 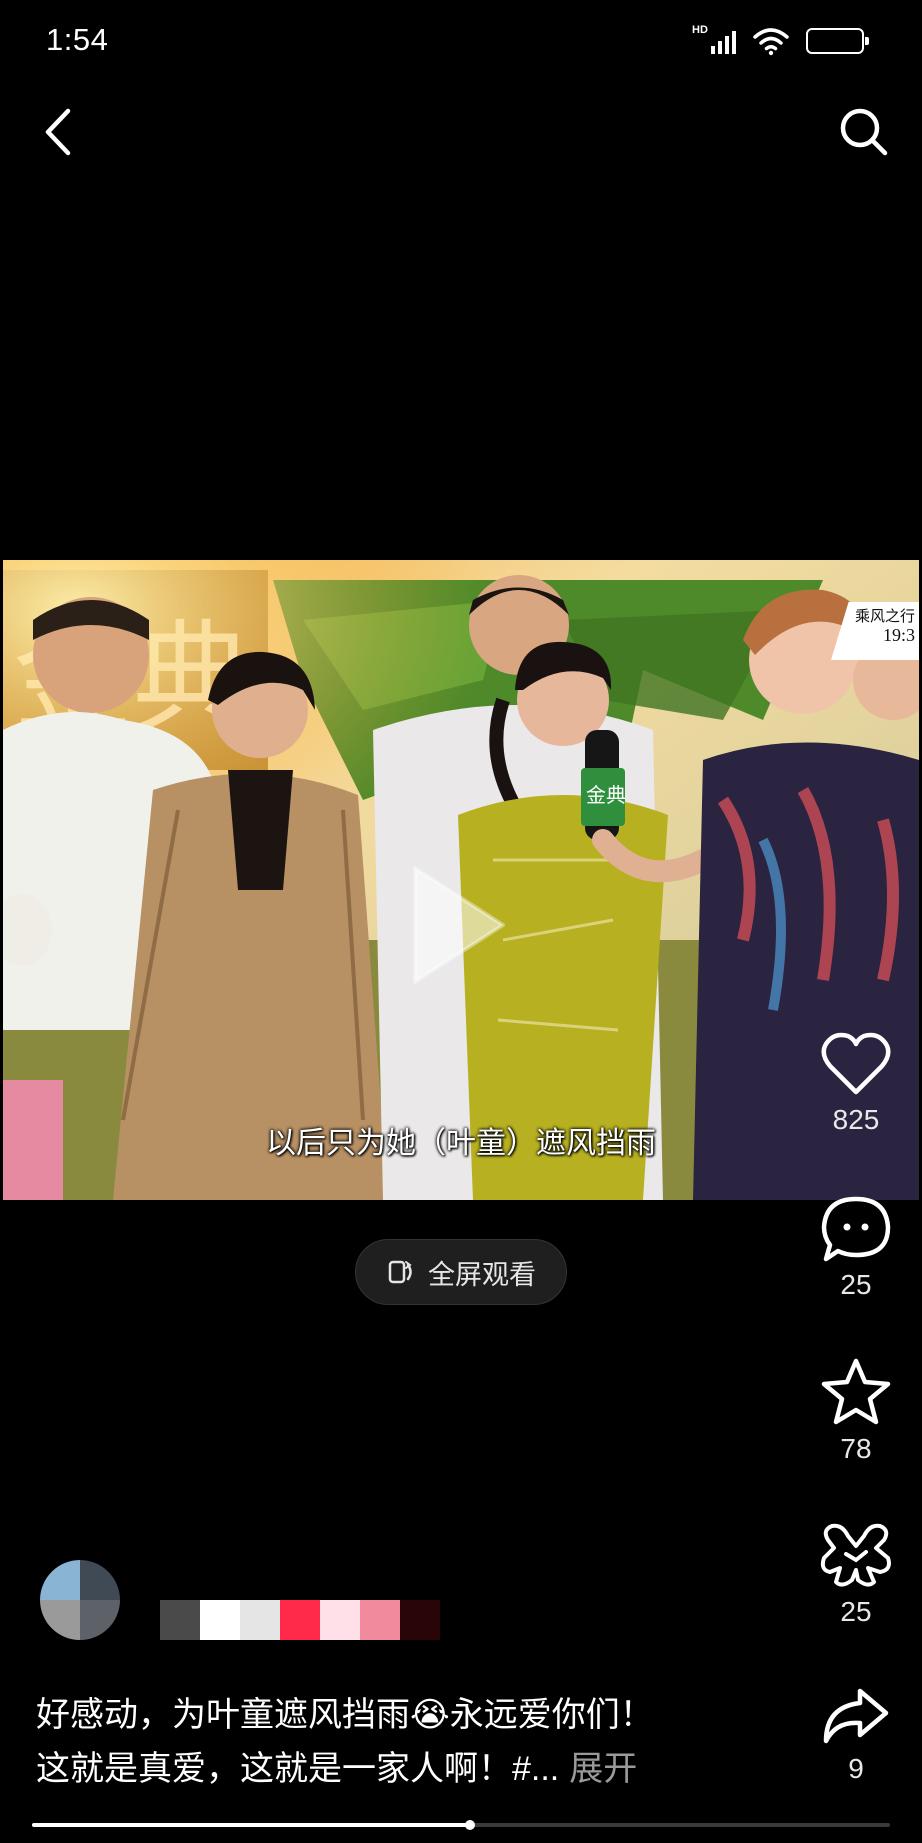 I want to click on comment-button: 25, so click(x=856, y=1248).